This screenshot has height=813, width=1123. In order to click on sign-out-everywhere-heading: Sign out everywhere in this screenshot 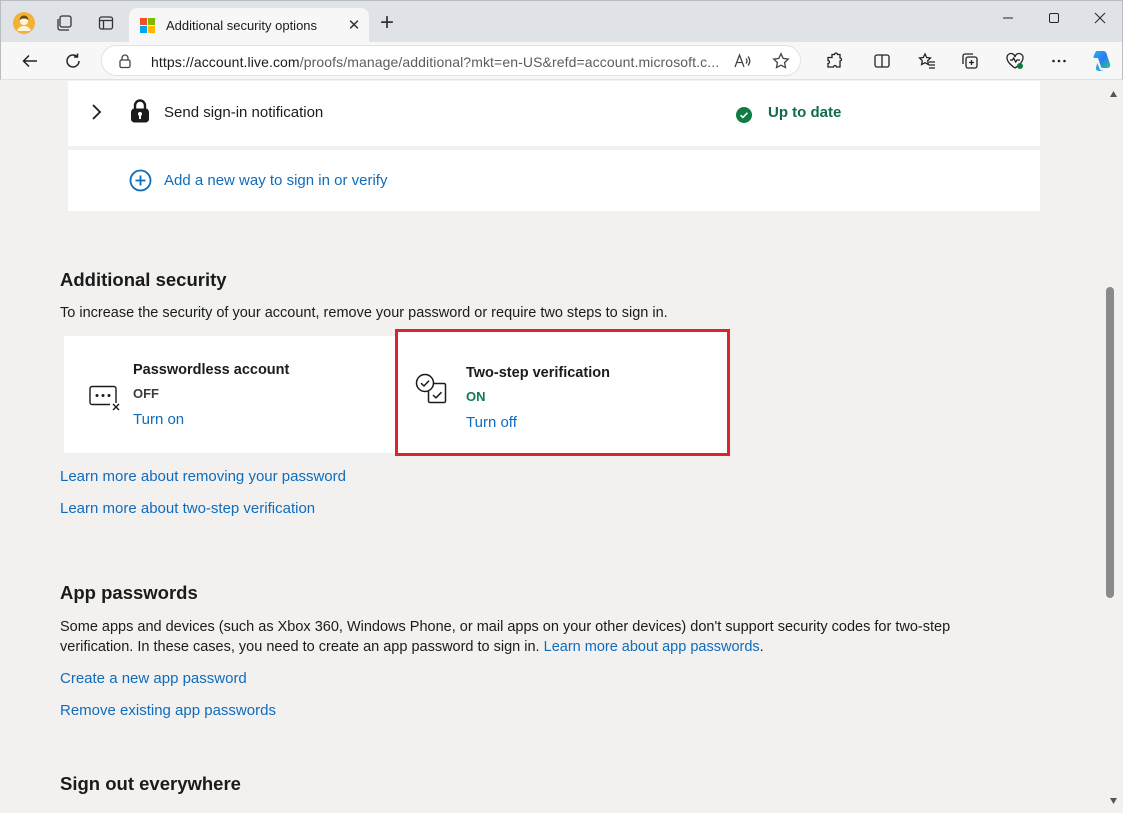, I will do `click(150, 783)`.